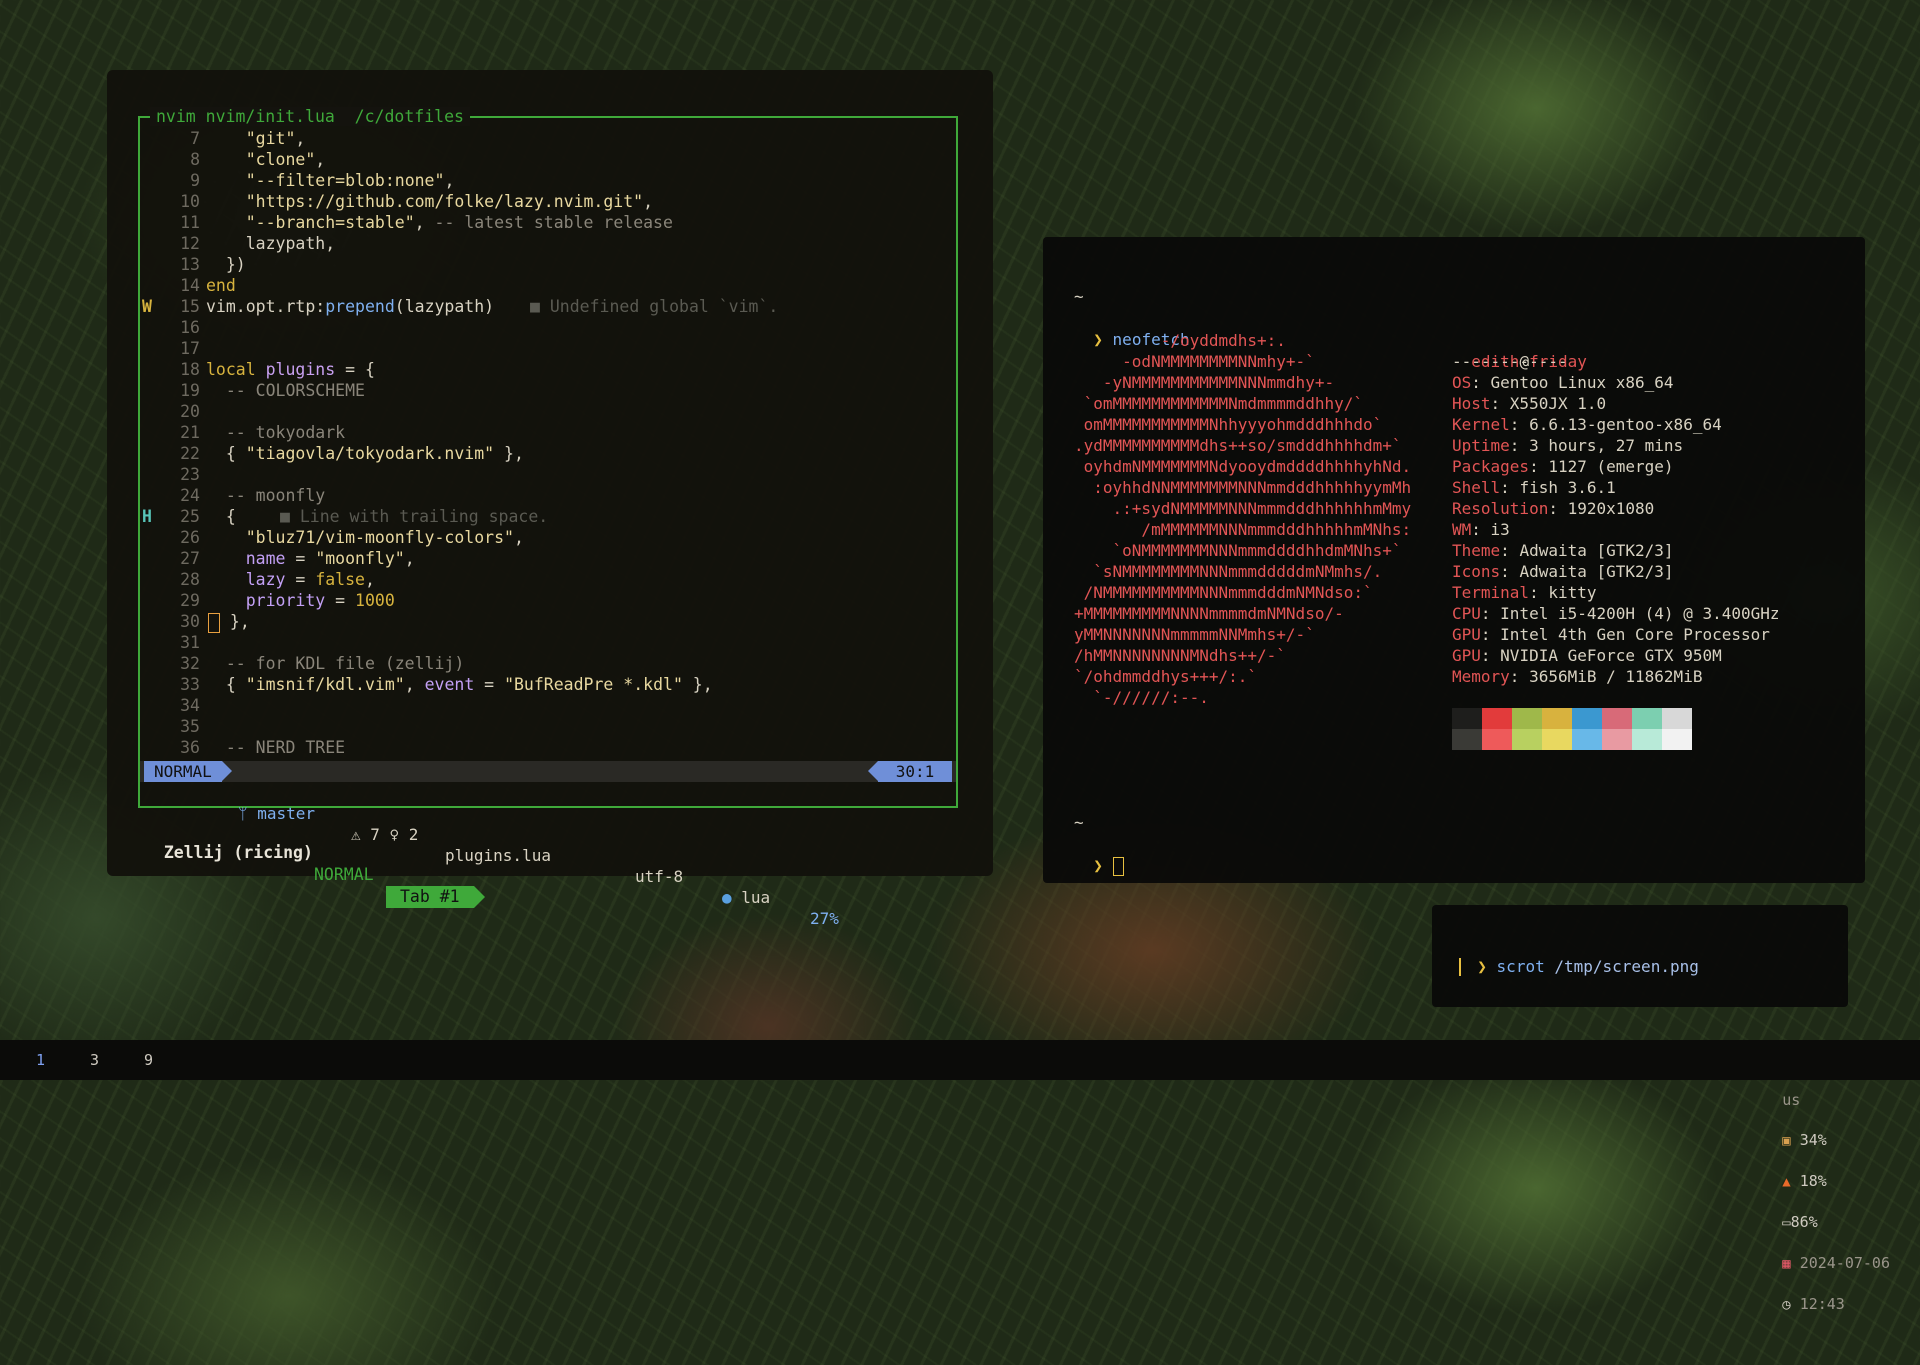 This screenshot has width=1920, height=1365. I want to click on line-number: 35, so click(190, 726).